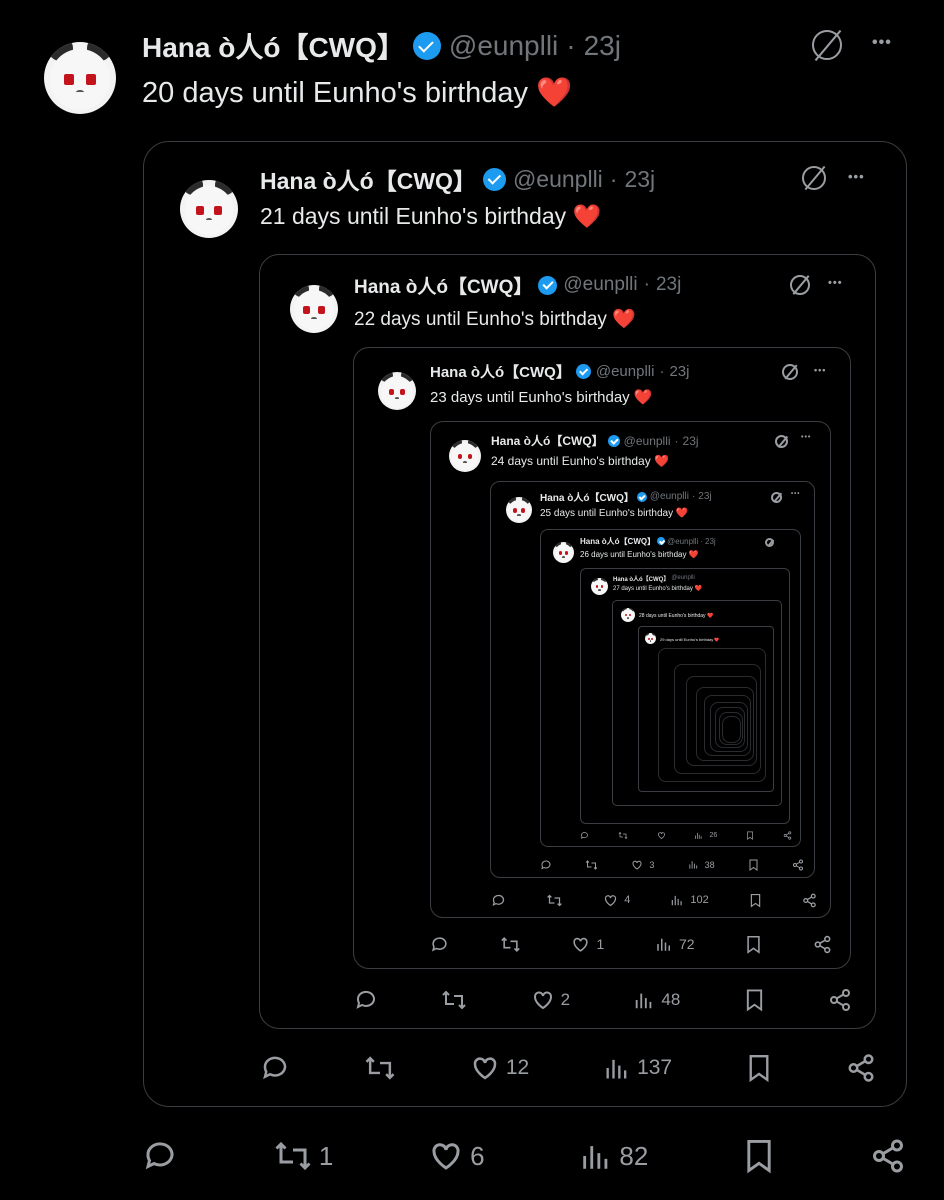 The width and height of the screenshot is (944, 1200). Describe the element at coordinates (677, 900) in the screenshot. I see `views-icon` at that location.